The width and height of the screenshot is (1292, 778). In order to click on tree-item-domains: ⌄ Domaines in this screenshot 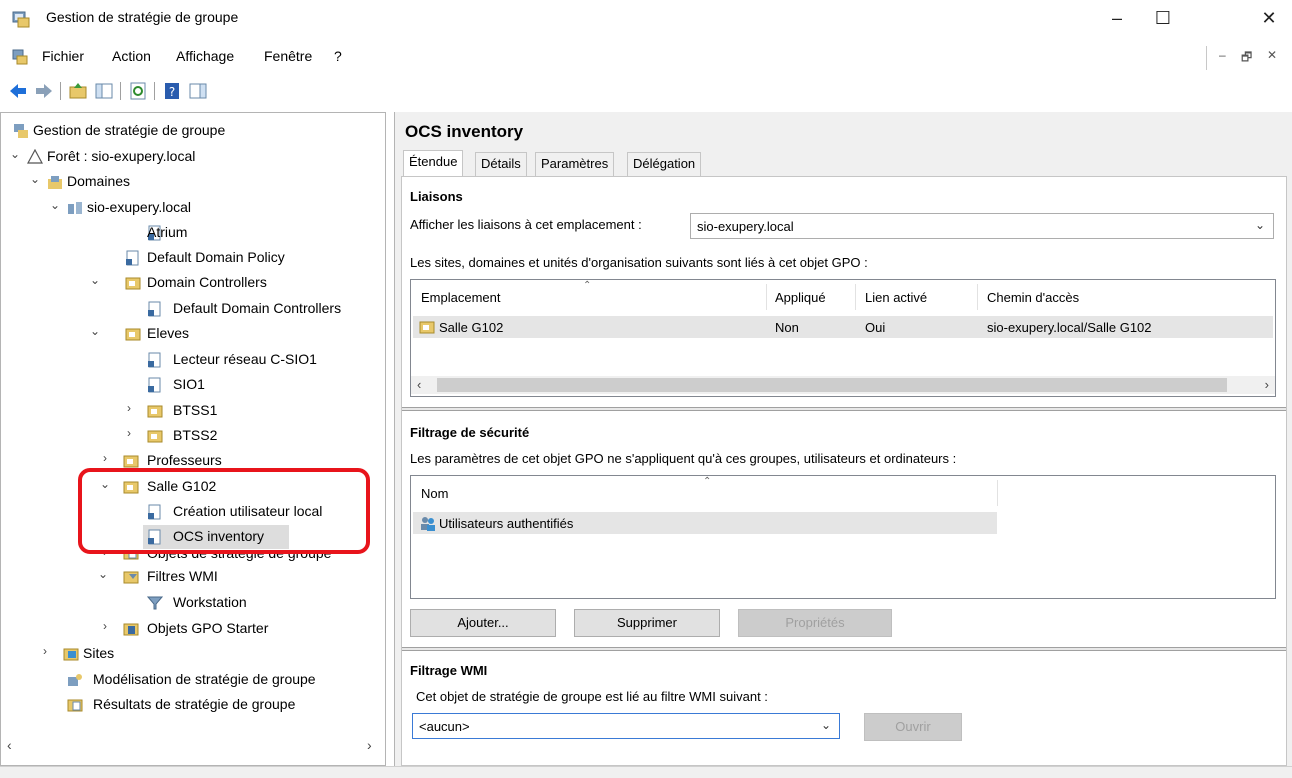, I will do `click(199, 182)`.